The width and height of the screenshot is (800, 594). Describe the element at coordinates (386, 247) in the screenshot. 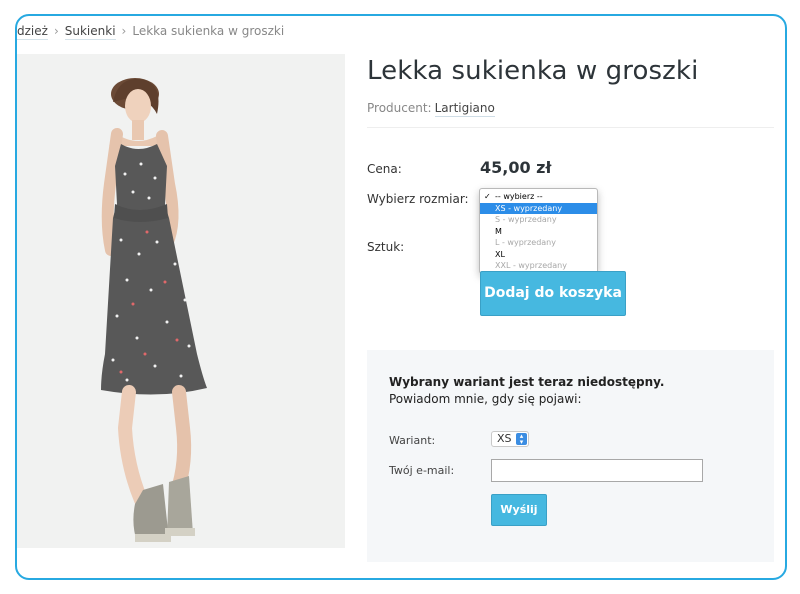

I see `quantity-label: Sztuk:` at that location.